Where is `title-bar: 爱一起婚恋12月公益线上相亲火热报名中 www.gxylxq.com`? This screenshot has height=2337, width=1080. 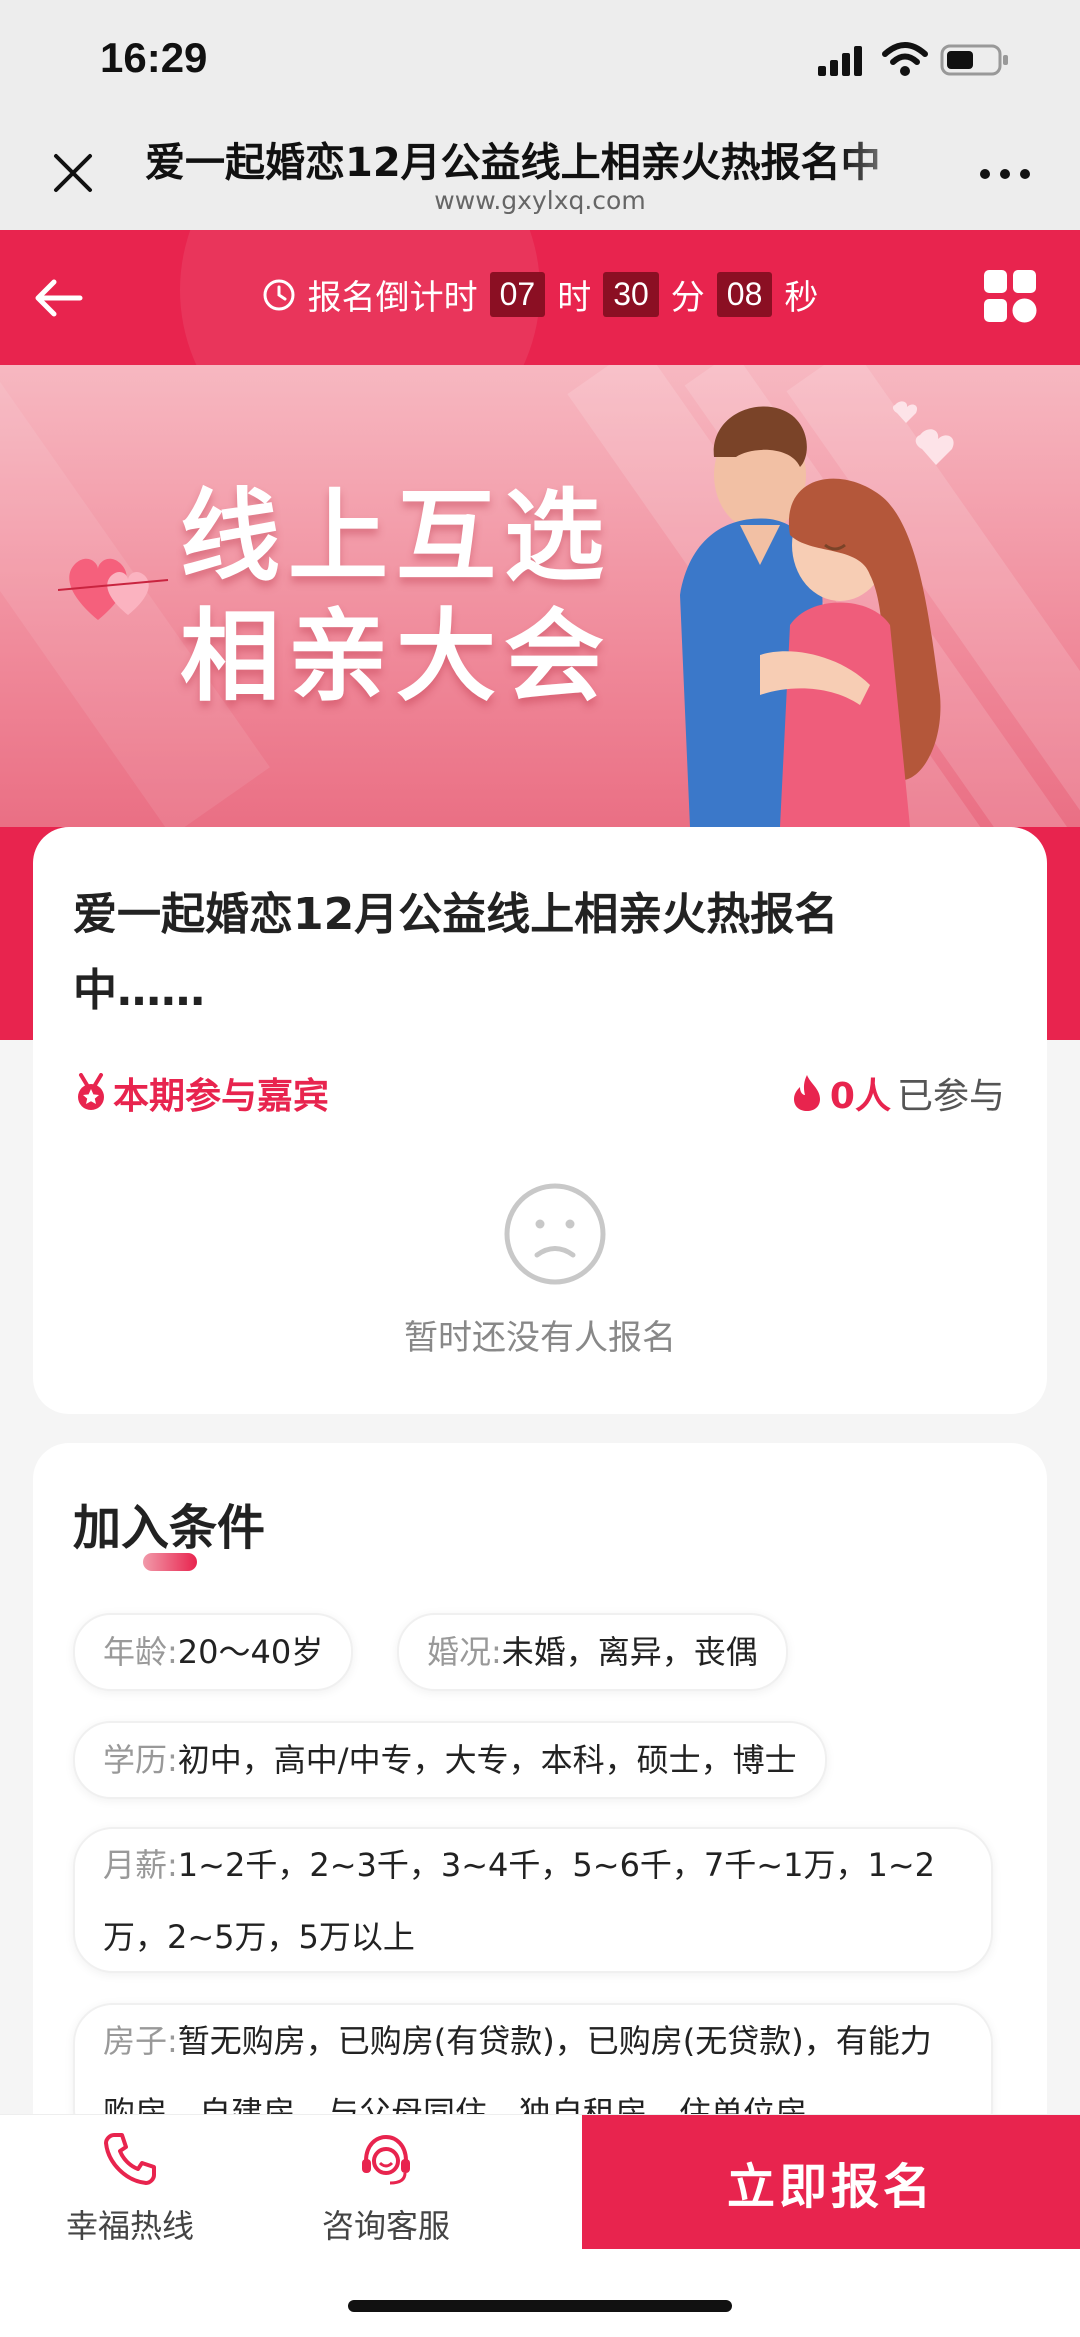
title-bar: 爱一起婚恋12月公益线上相亲火热报名中 www.gxylxq.com is located at coordinates (540, 174).